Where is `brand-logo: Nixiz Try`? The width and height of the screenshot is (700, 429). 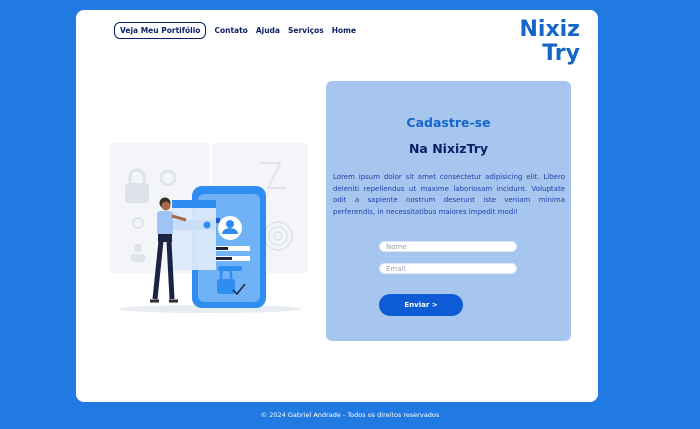
brand-logo: Nixiz Try is located at coordinates (550, 42).